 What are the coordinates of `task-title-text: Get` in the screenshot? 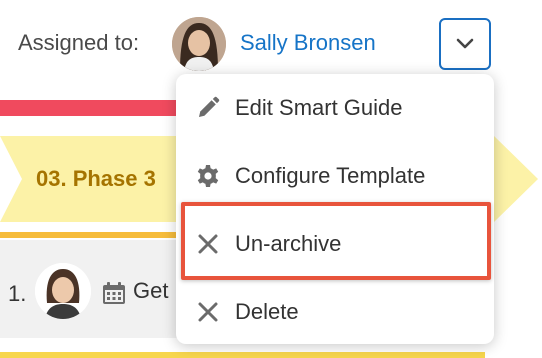 It's located at (151, 290).